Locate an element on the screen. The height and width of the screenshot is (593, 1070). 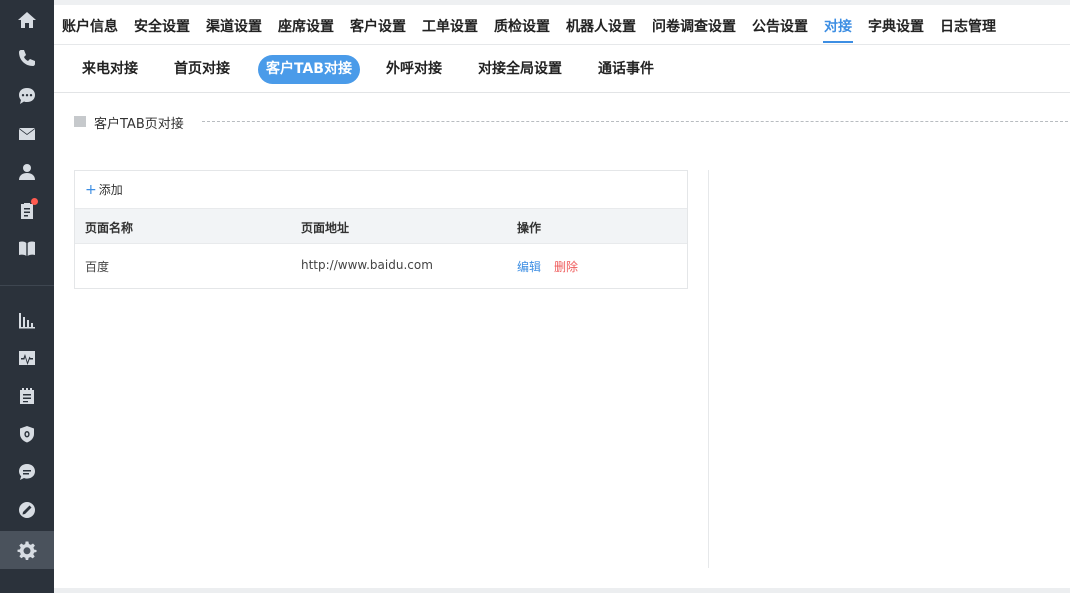
cell-page-url: http://www.baidu.com is located at coordinates (367, 265).